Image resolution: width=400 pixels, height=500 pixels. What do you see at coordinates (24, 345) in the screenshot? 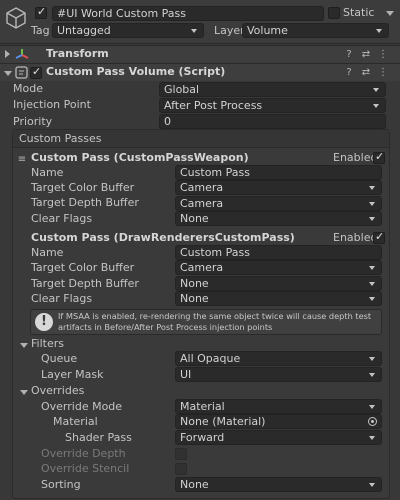
I see `filters-foldout-icon` at bounding box center [24, 345].